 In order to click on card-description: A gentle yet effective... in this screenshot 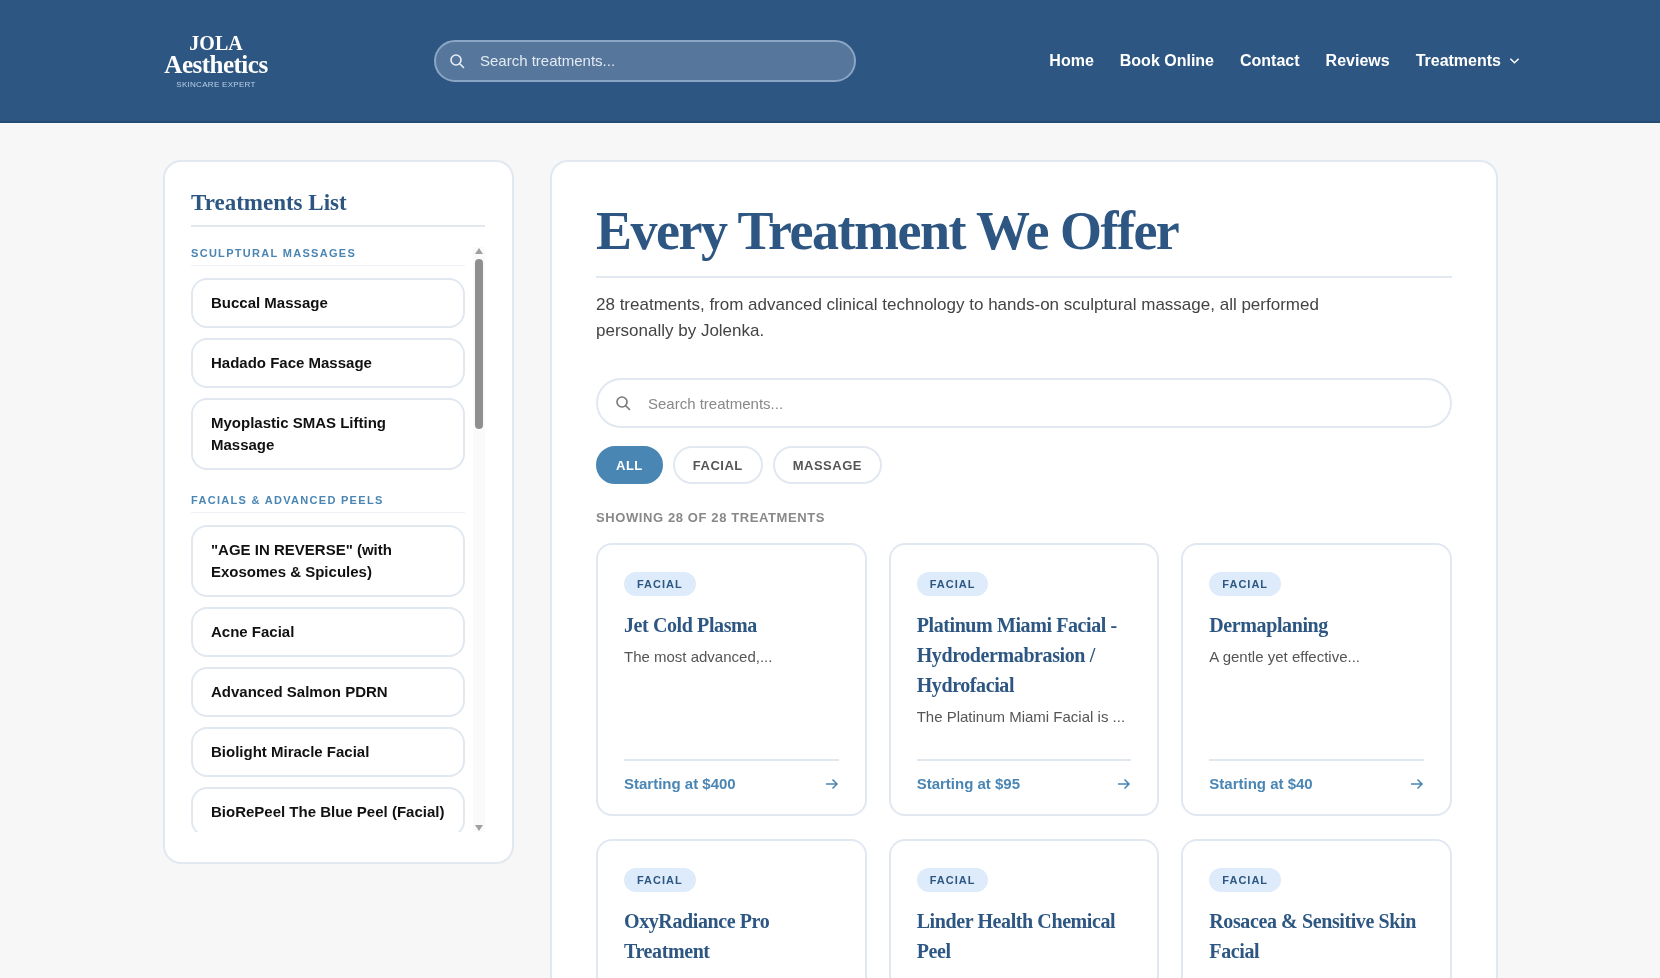, I will do `click(1284, 656)`.